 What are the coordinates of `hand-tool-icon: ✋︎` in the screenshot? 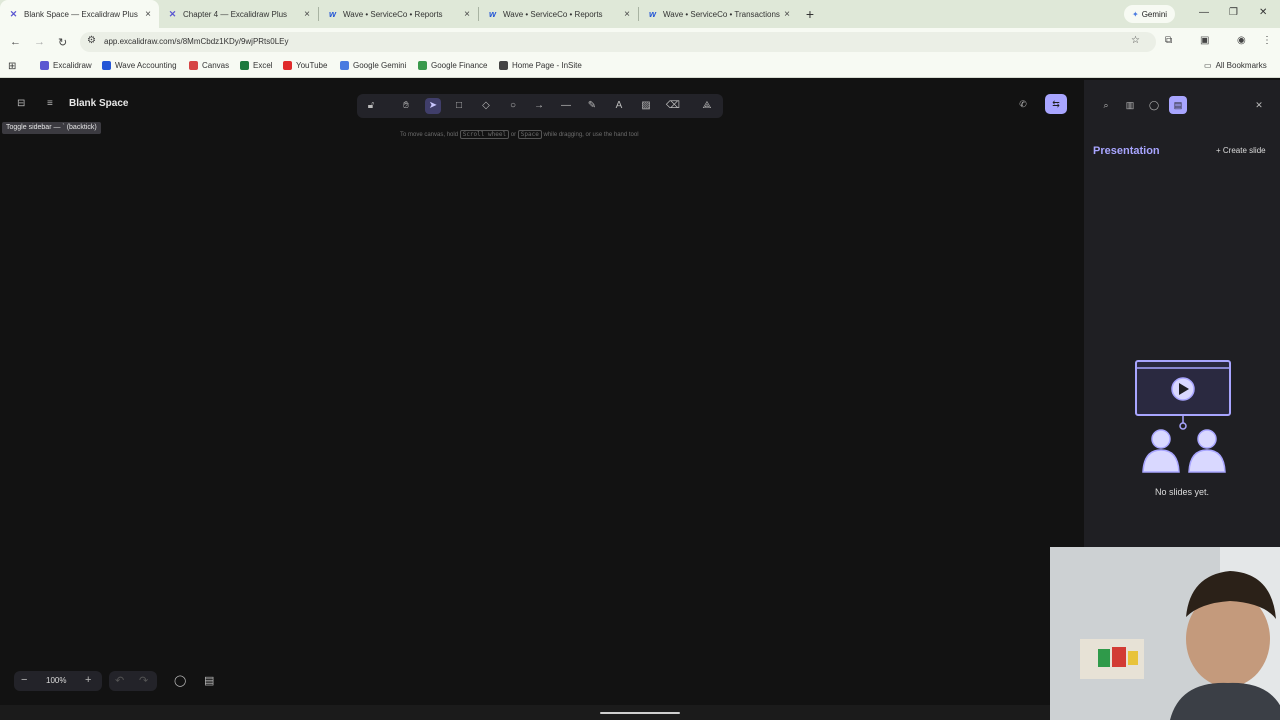 It's located at (406, 106).